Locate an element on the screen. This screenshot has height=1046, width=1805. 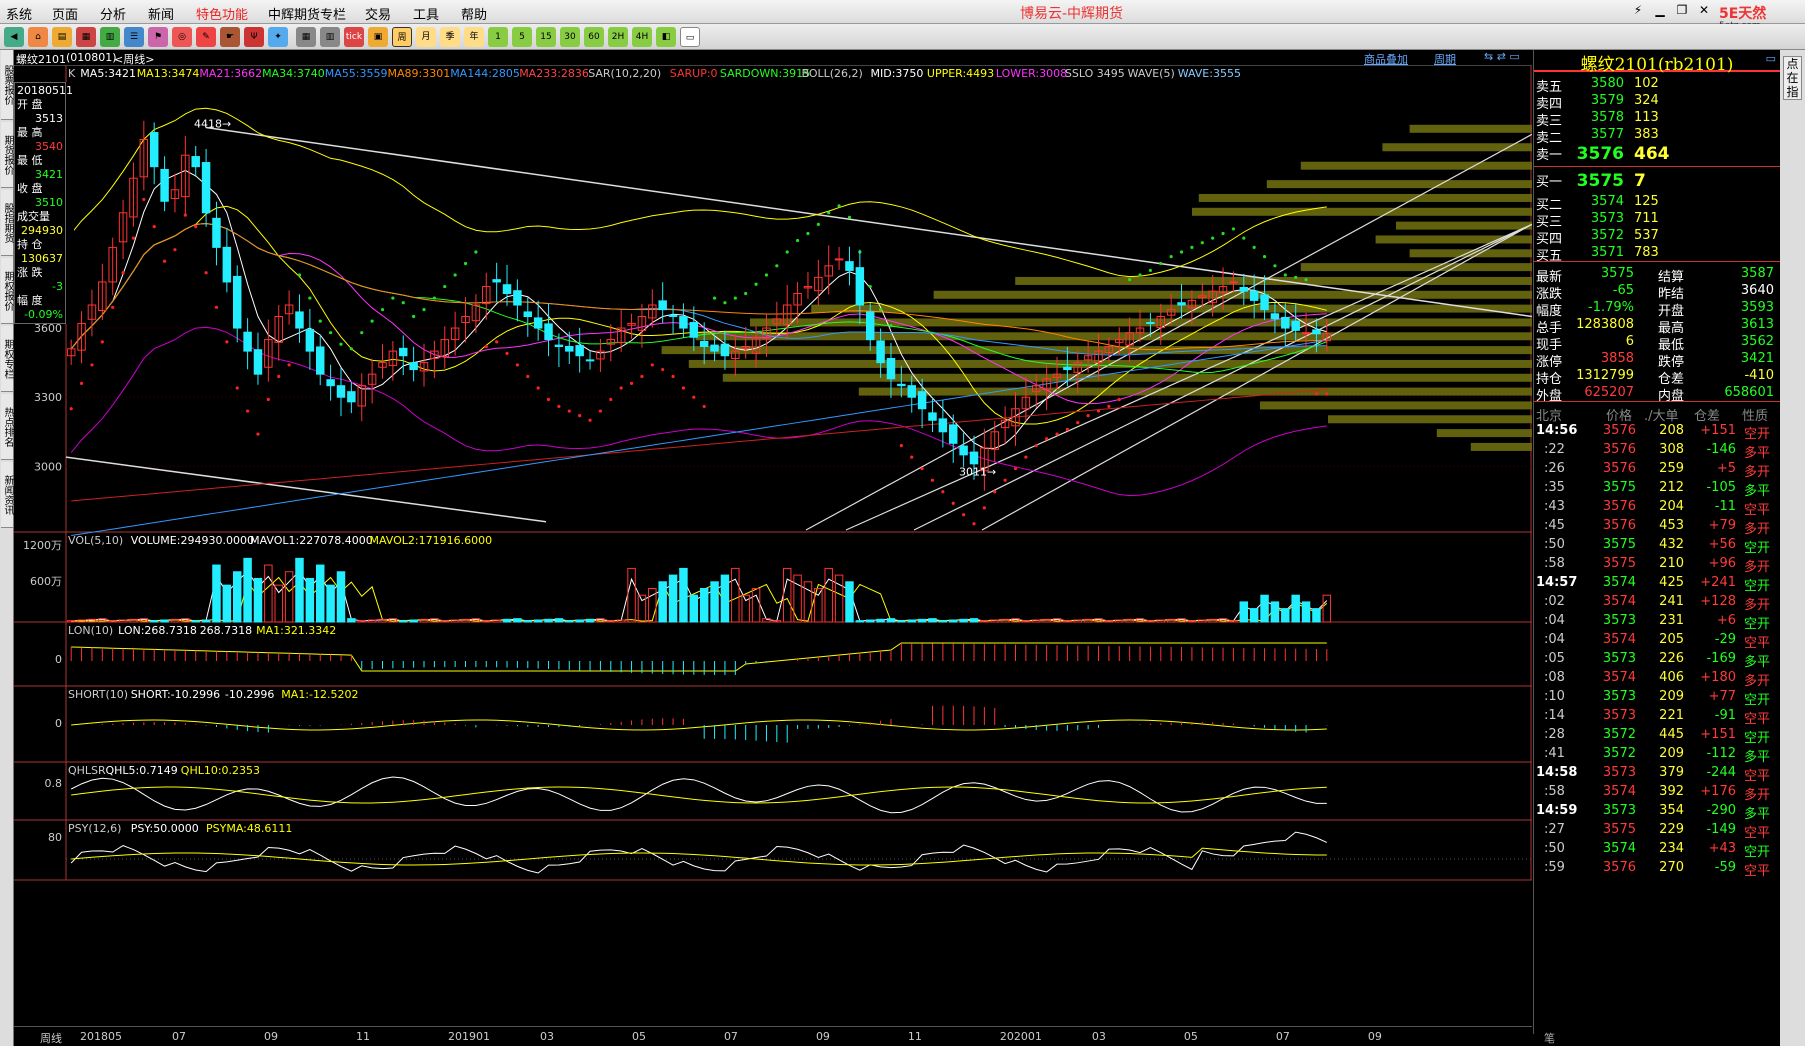
menu-features: 特色功能 is located at coordinates (222, 13).